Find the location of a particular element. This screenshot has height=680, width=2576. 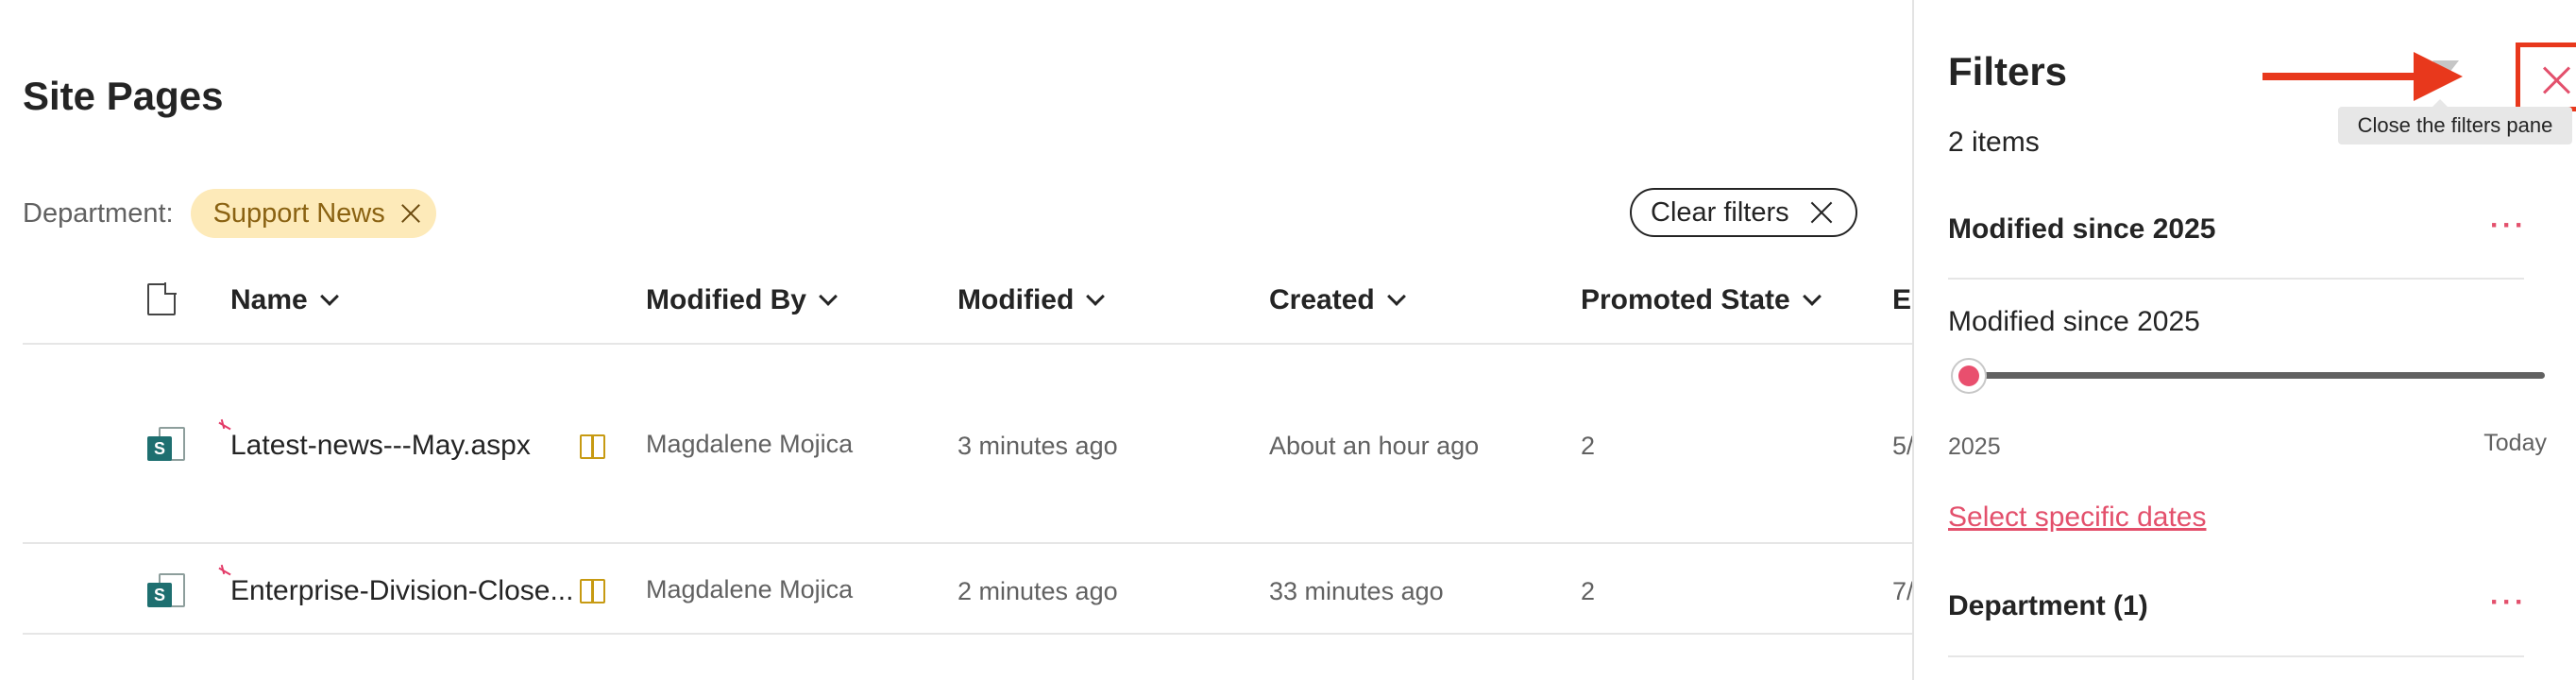

column-header-extra-label: E is located at coordinates (1902, 299).